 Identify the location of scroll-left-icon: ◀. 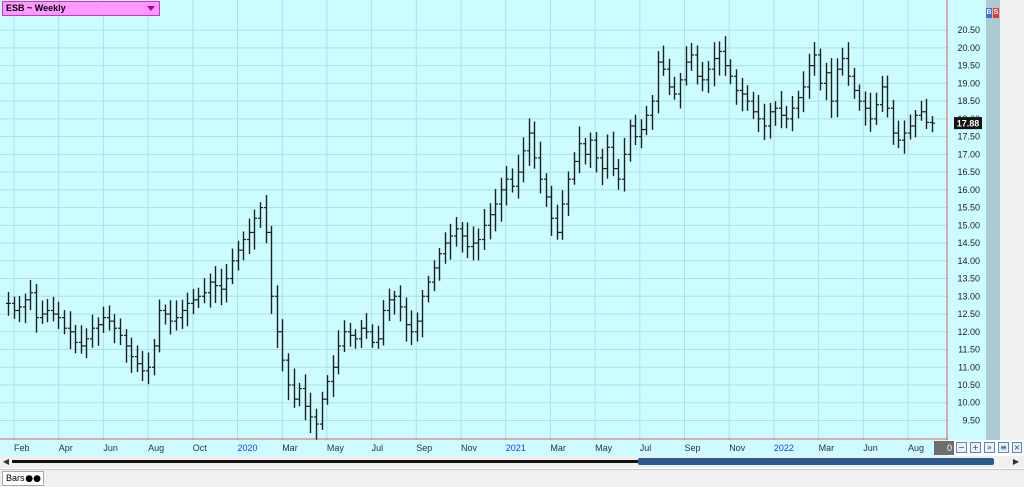
(6, 462).